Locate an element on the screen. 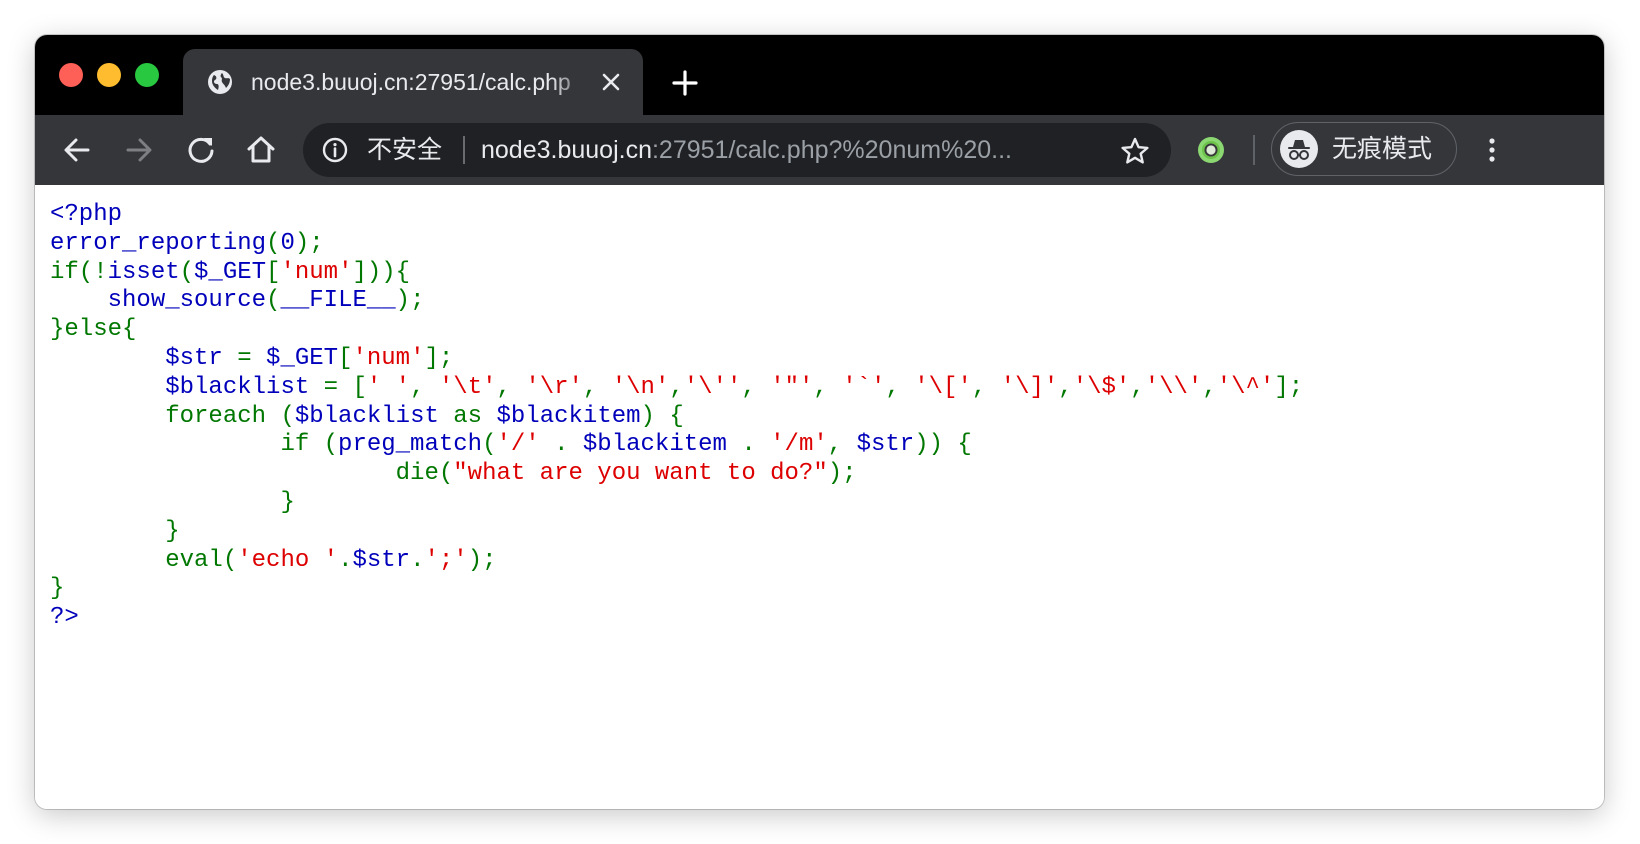 The width and height of the screenshot is (1640, 844). code-token: ) { is located at coordinates (662, 416).